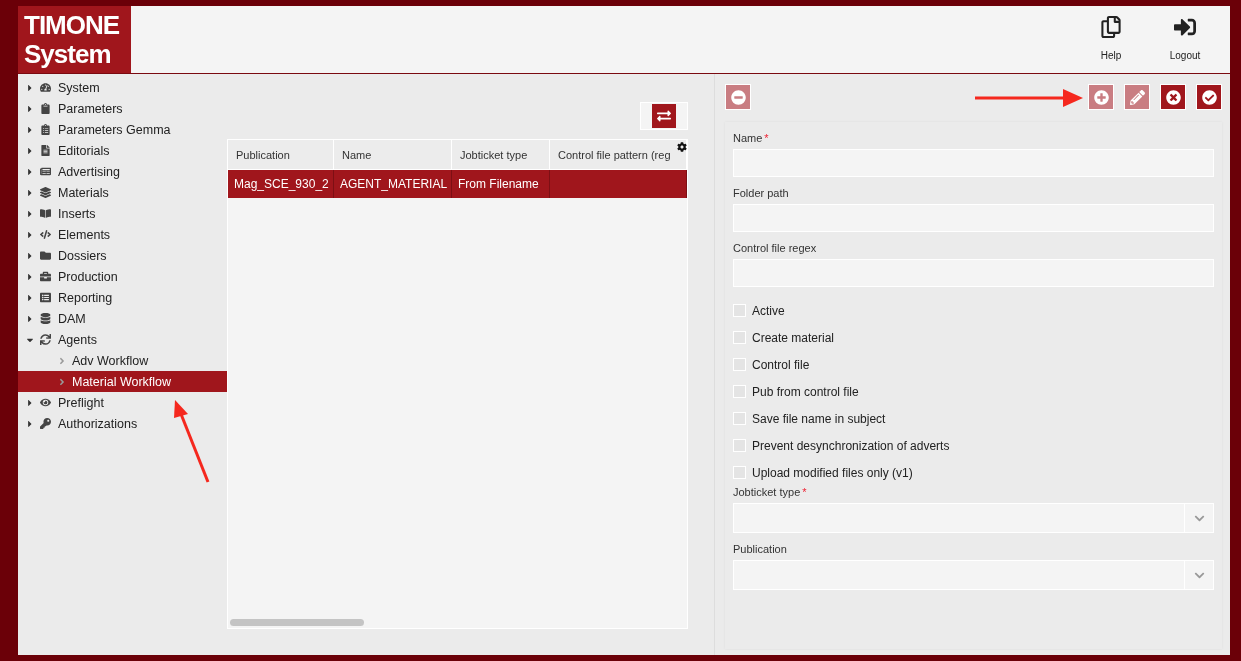 The height and width of the screenshot is (661, 1241). Describe the element at coordinates (281, 184) in the screenshot. I see `table-cell: Mag_SCE_930_2` at that location.